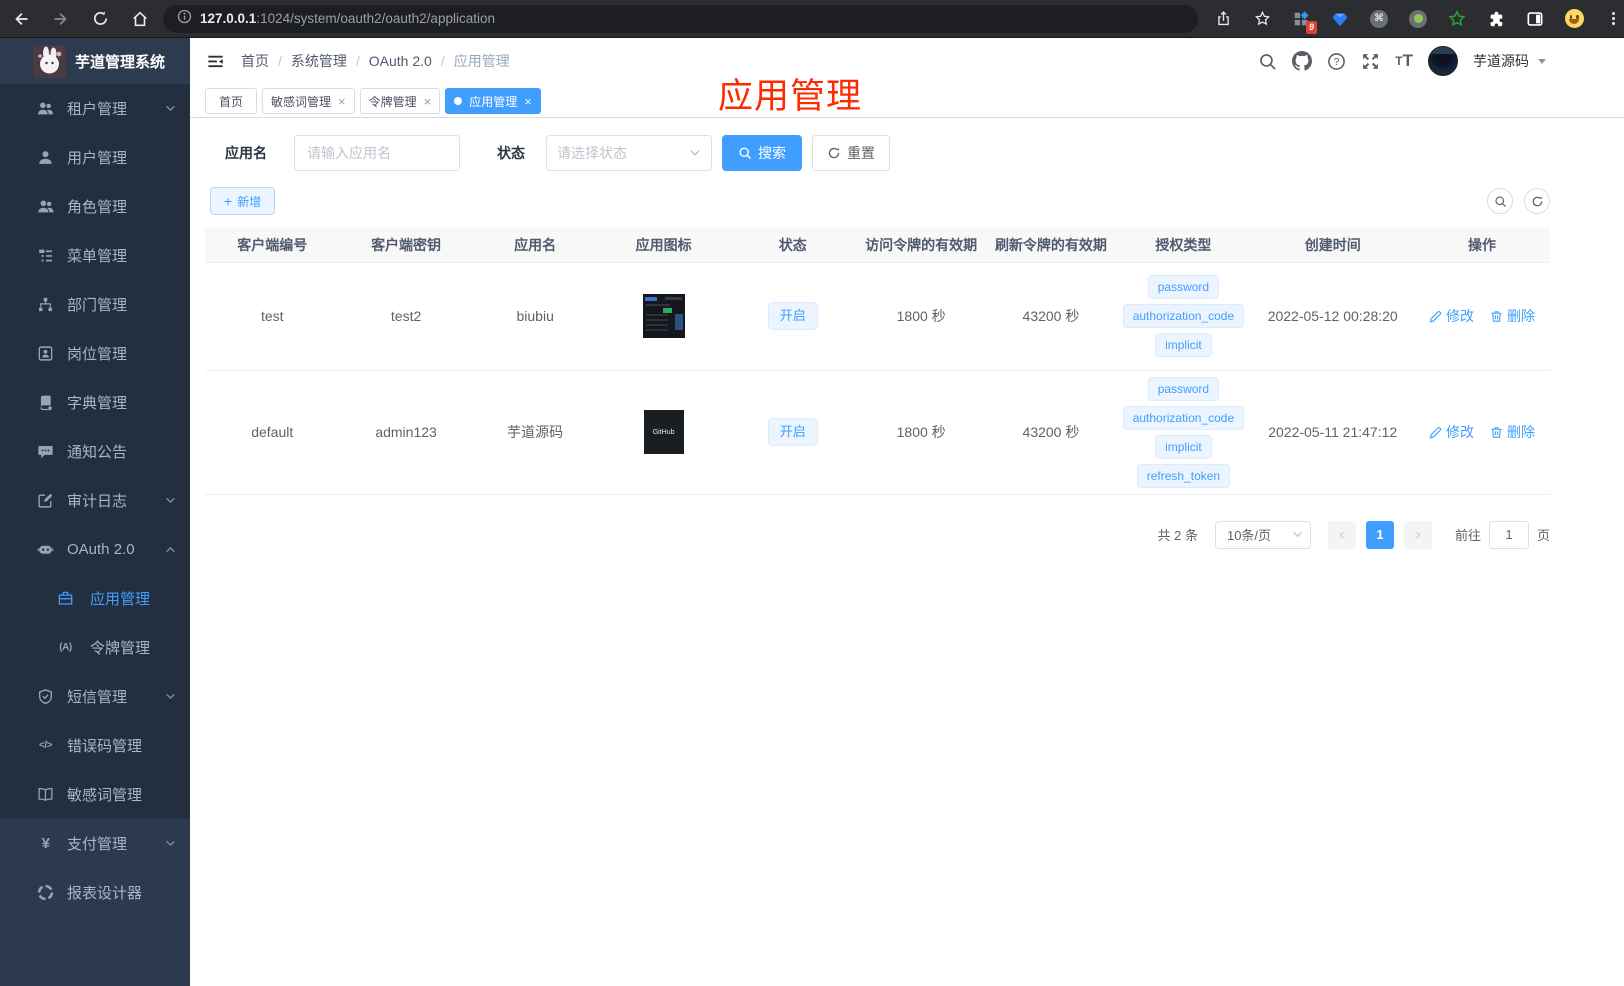 This screenshot has width=1624, height=986. What do you see at coordinates (1051, 245) in the screenshot?
I see `col-refresh-validity: 刷新令牌的有效期` at bounding box center [1051, 245].